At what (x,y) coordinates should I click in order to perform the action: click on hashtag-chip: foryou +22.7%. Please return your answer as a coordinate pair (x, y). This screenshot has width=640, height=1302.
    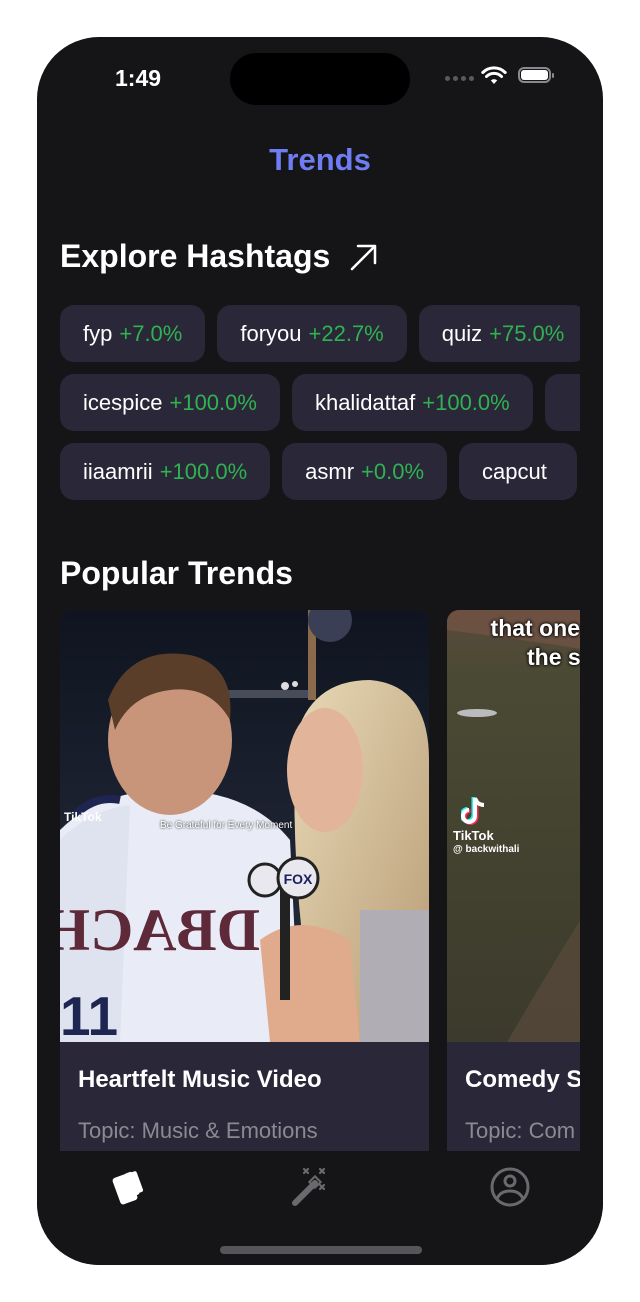
    Looking at the image, I should click on (312, 333).